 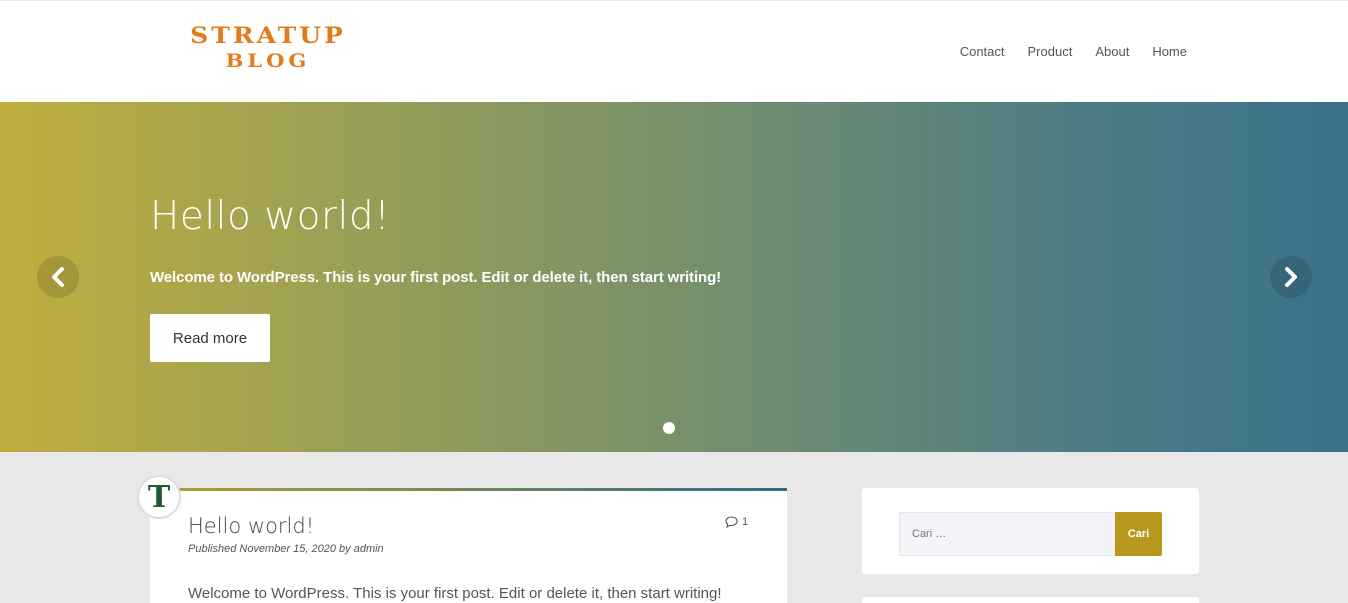 I want to click on hero-title: Hello world!, so click(x=270, y=216).